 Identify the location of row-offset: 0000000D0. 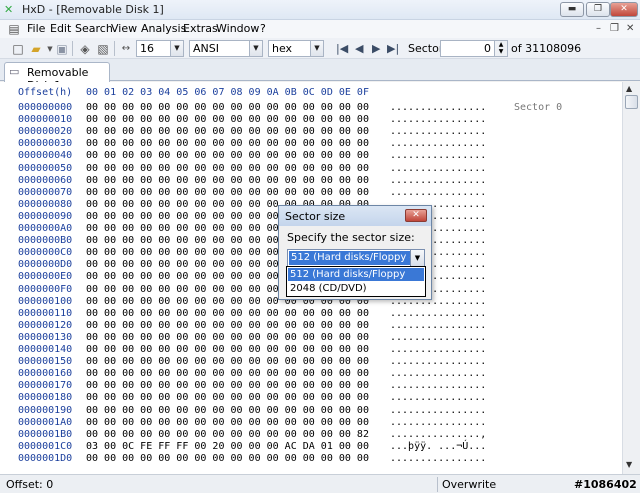
(45, 265).